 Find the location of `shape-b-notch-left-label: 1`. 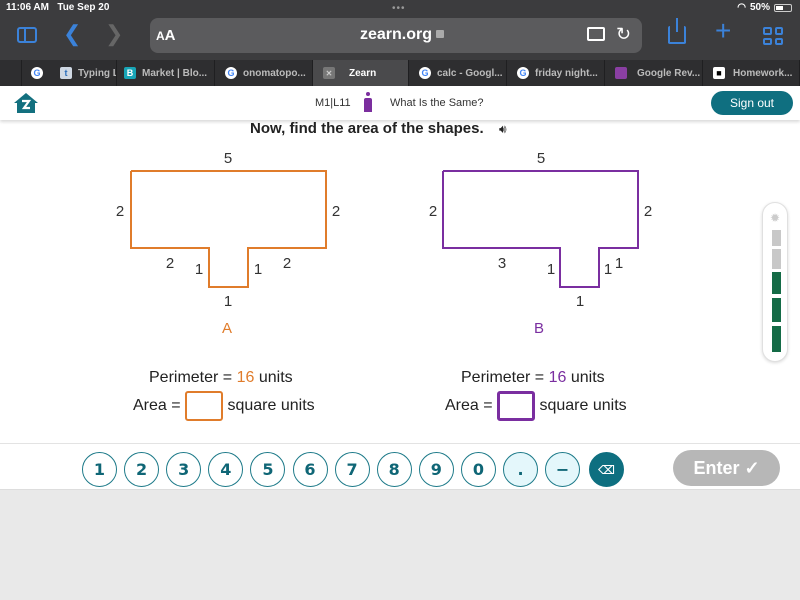

shape-b-notch-left-label: 1 is located at coordinates (551, 269).